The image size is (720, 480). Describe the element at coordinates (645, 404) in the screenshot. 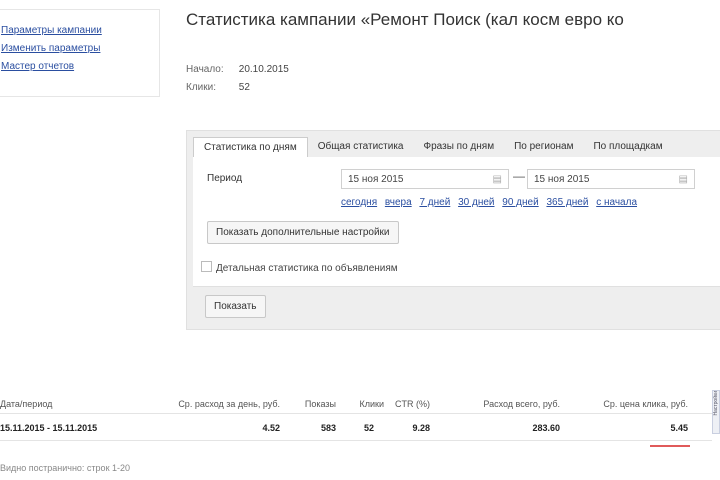

I see `col-avg-cpc: Ср. цена клика, руб.` at that location.